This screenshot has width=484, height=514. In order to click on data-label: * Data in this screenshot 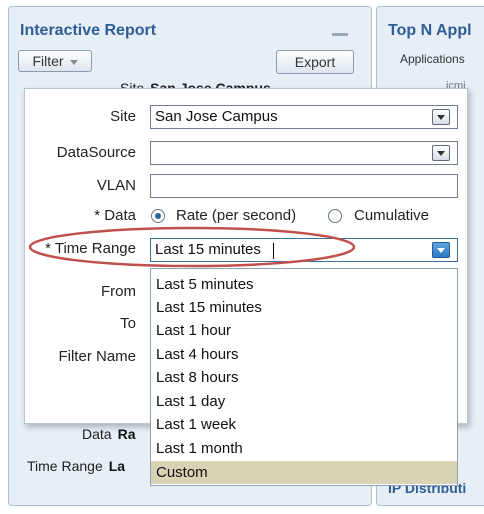, I will do `click(115, 215)`.